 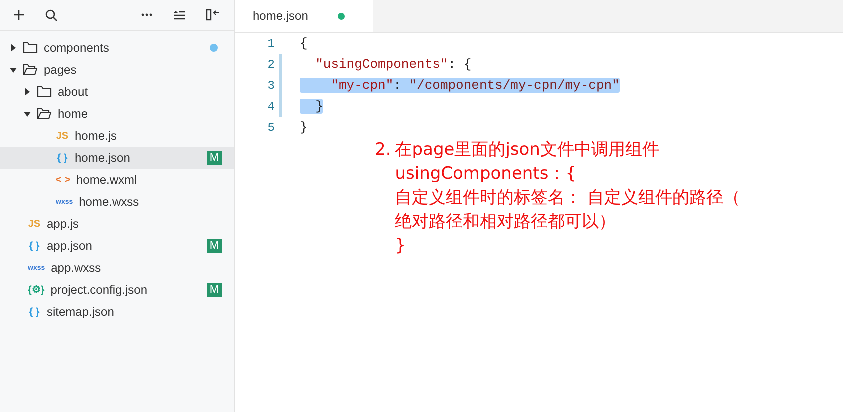 I want to click on editor-tab: home.json, so click(x=304, y=16).